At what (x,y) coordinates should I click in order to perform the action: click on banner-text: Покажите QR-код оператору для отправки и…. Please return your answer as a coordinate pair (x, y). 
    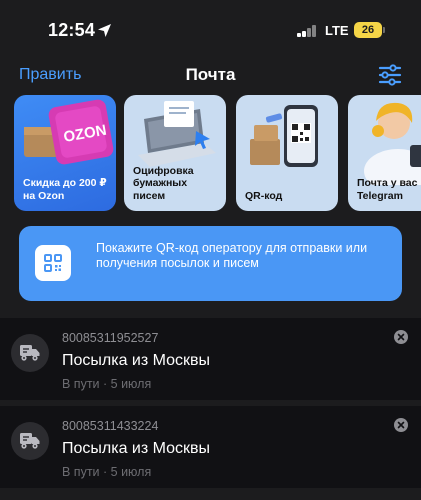
    Looking at the image, I should click on (232, 255).